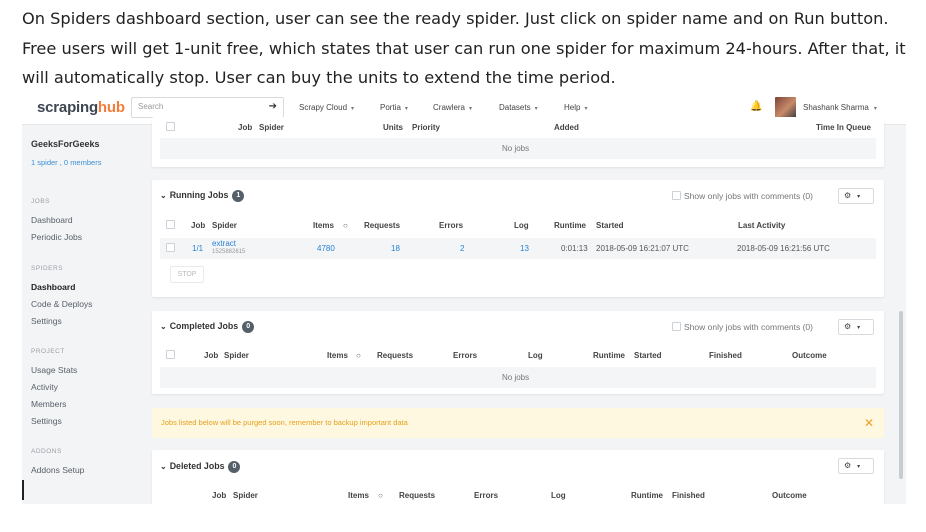  What do you see at coordinates (515, 107) in the screenshot?
I see `menu-label: Datasets` at bounding box center [515, 107].